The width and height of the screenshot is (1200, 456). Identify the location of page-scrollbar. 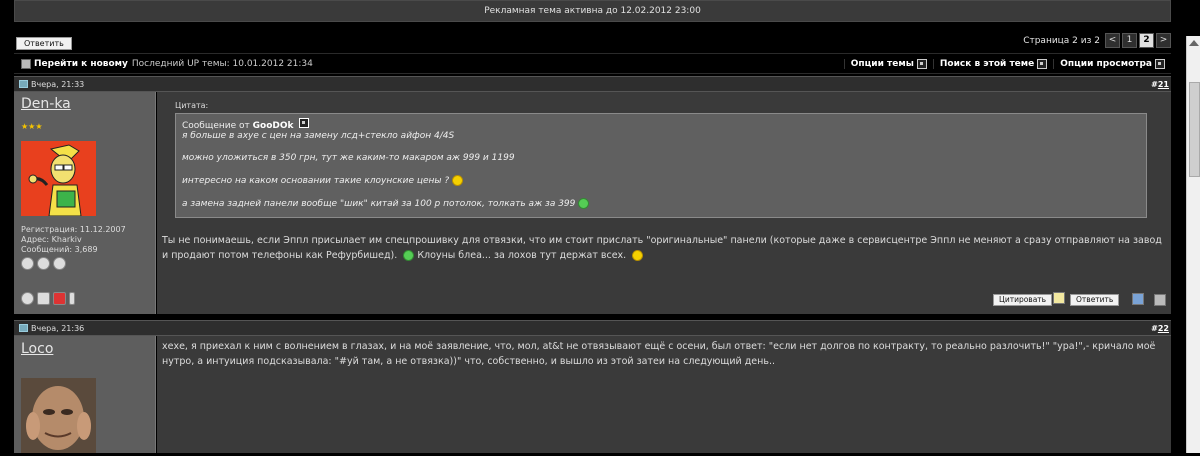
(1193, 244).